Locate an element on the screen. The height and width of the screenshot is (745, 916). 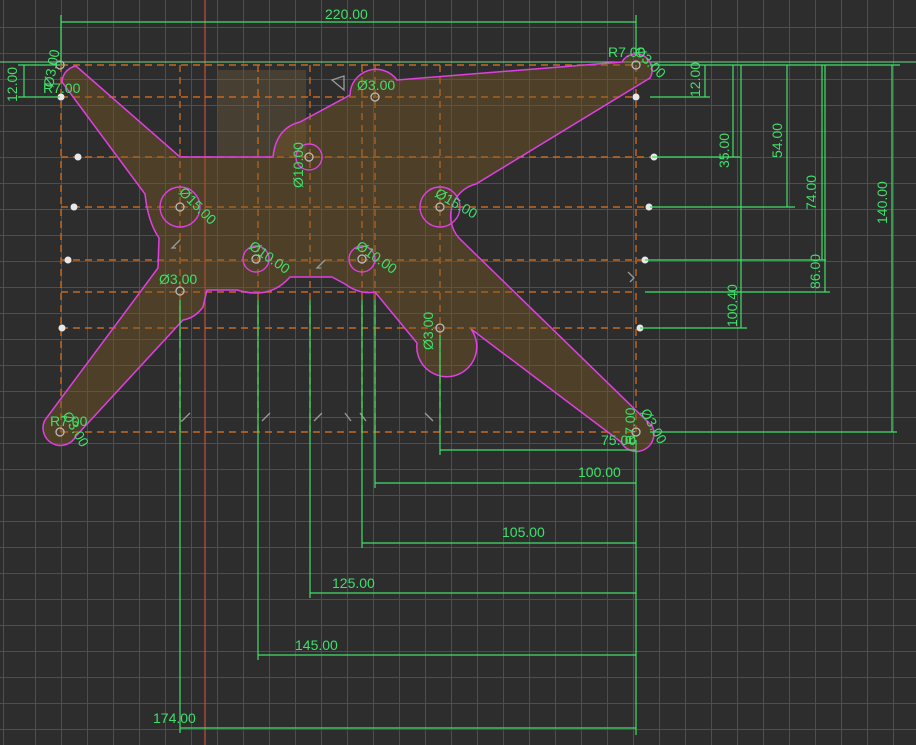
dim-bottom-174: 174.00 is located at coordinates (174, 718).